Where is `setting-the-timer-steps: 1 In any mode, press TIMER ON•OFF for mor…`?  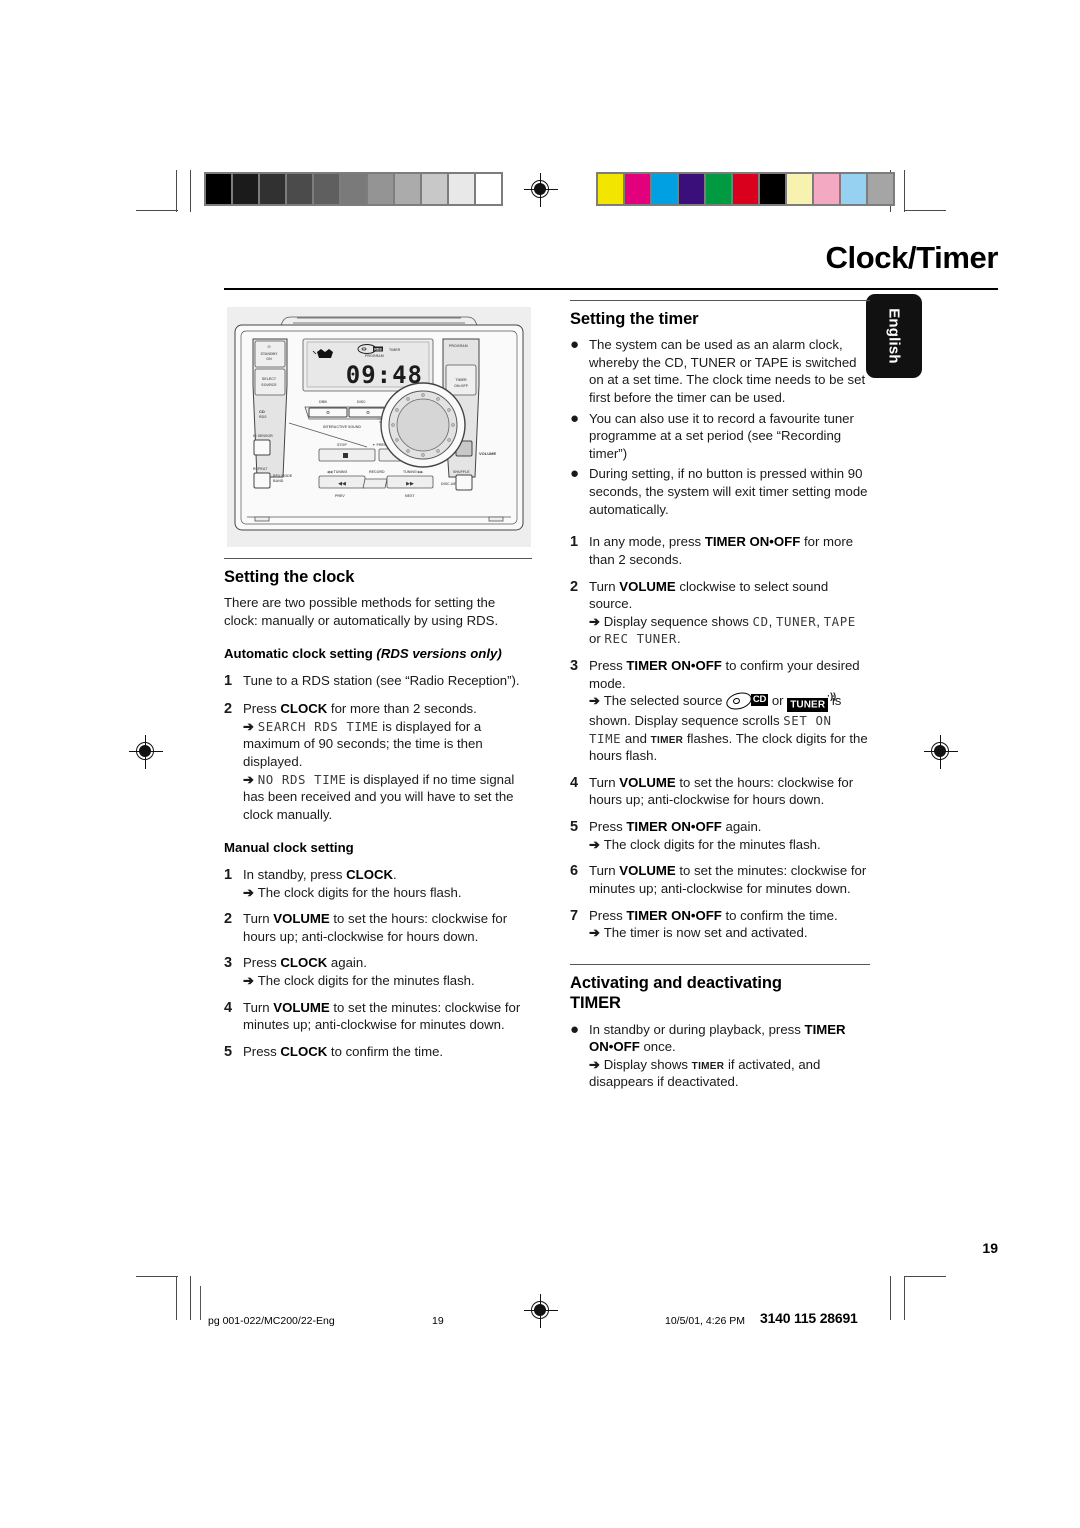
setting-the-timer-steps: 1 In any mode, press TIMER ON•OFF for mor… is located at coordinates (720, 737).